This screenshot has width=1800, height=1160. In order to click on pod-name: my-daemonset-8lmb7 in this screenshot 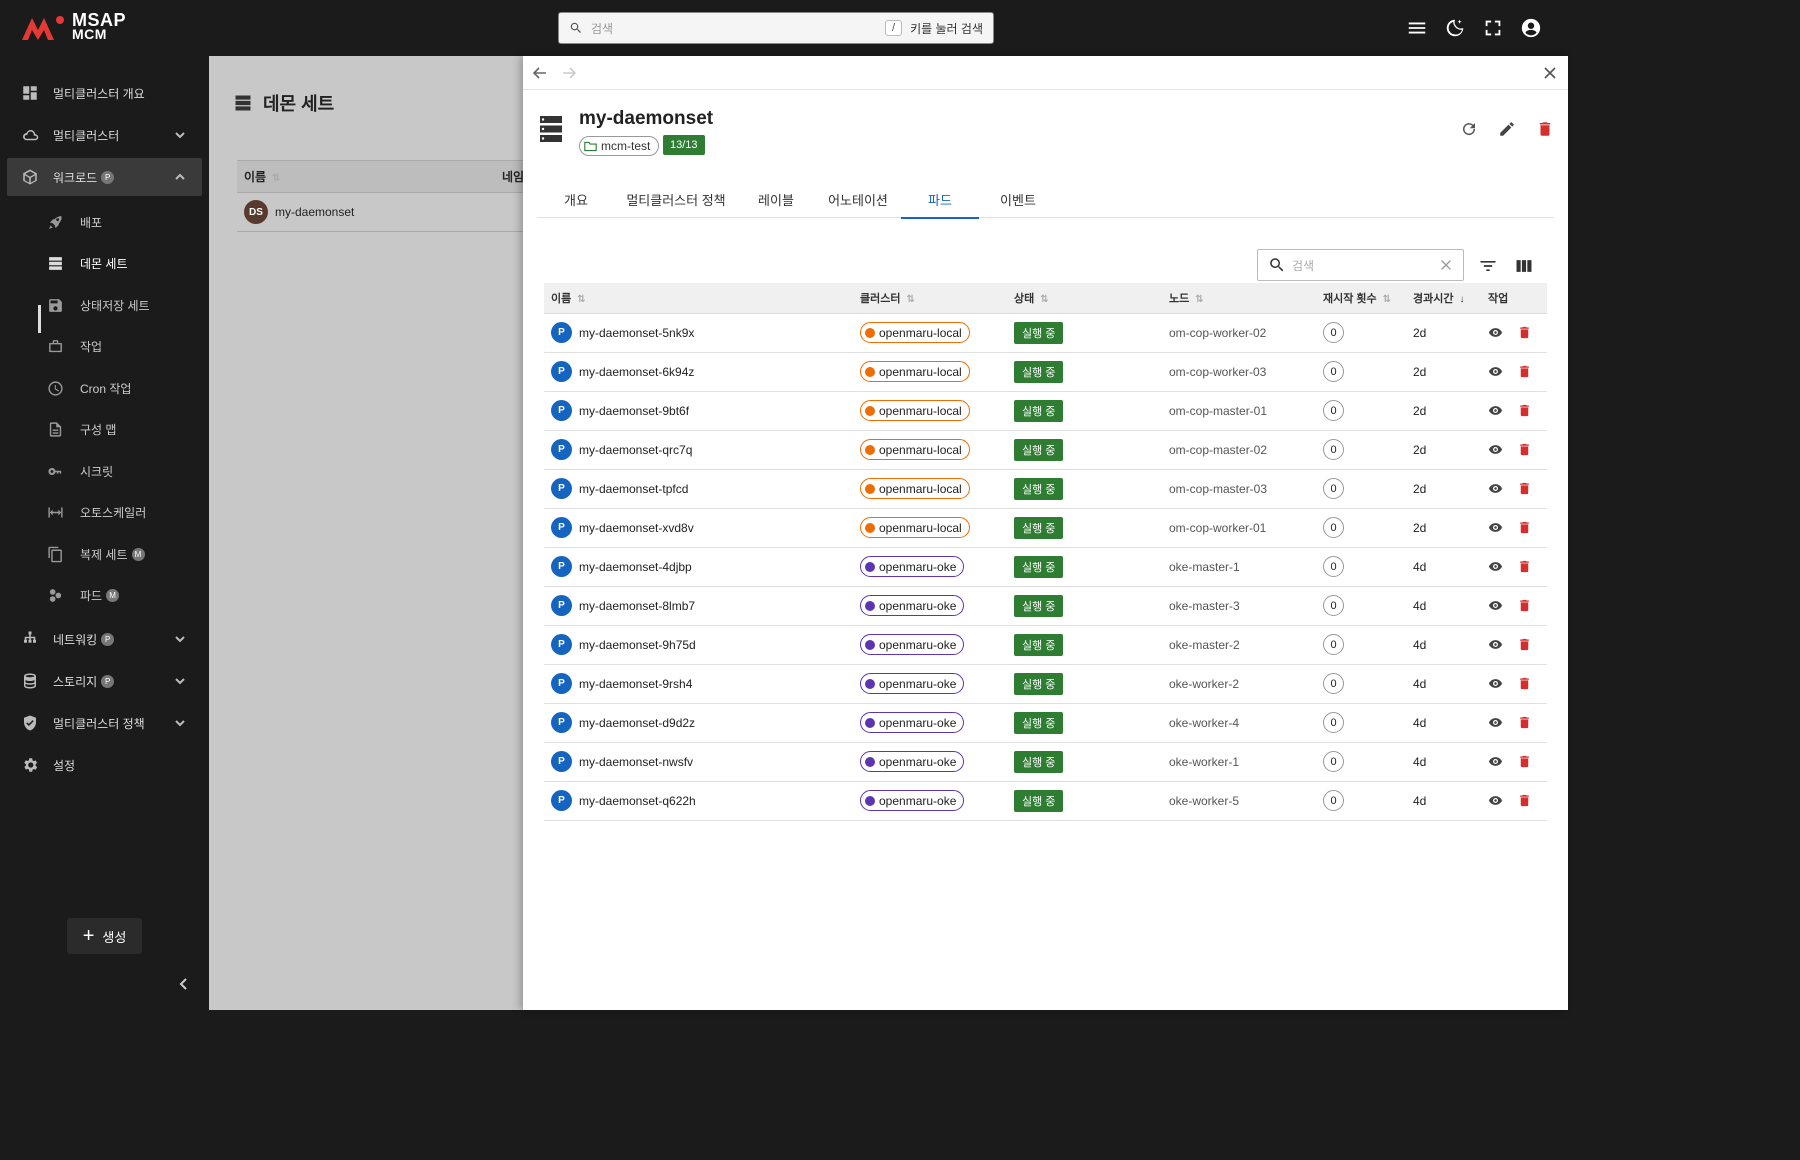, I will do `click(637, 606)`.